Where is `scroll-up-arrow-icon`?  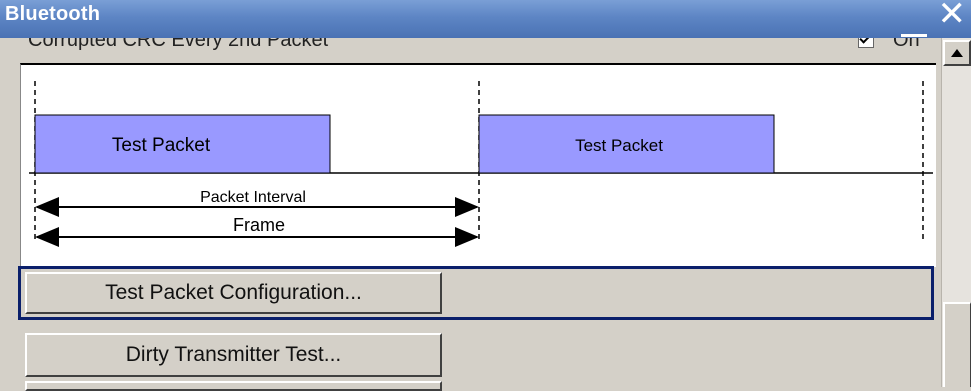
scroll-up-arrow-icon is located at coordinates (957, 53).